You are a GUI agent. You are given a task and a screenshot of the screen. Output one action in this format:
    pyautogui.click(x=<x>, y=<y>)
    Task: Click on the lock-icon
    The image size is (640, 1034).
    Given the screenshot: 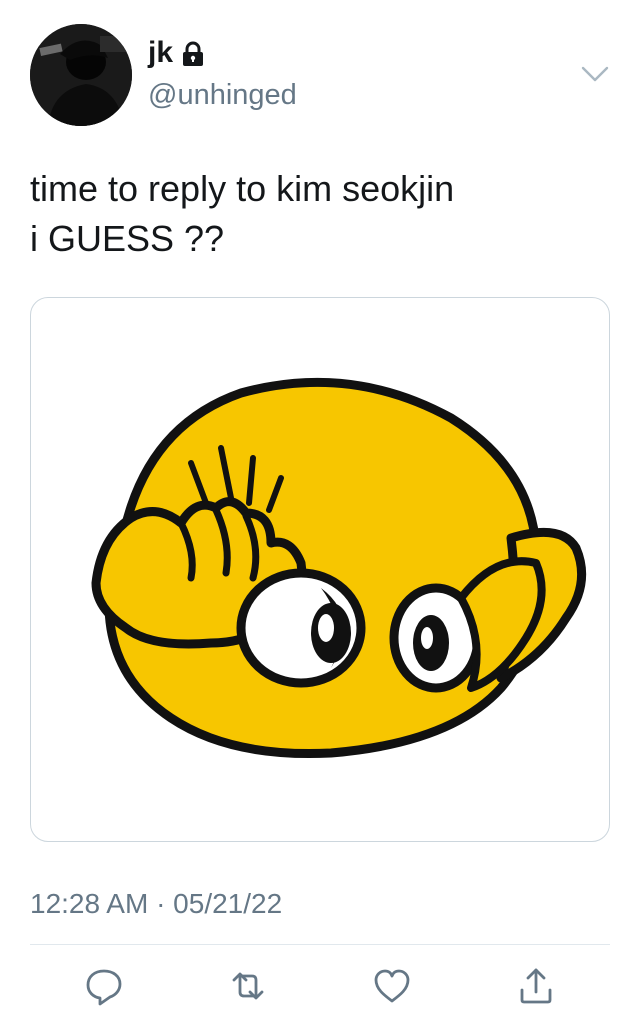 What is the action you would take?
    pyautogui.click(x=193, y=53)
    